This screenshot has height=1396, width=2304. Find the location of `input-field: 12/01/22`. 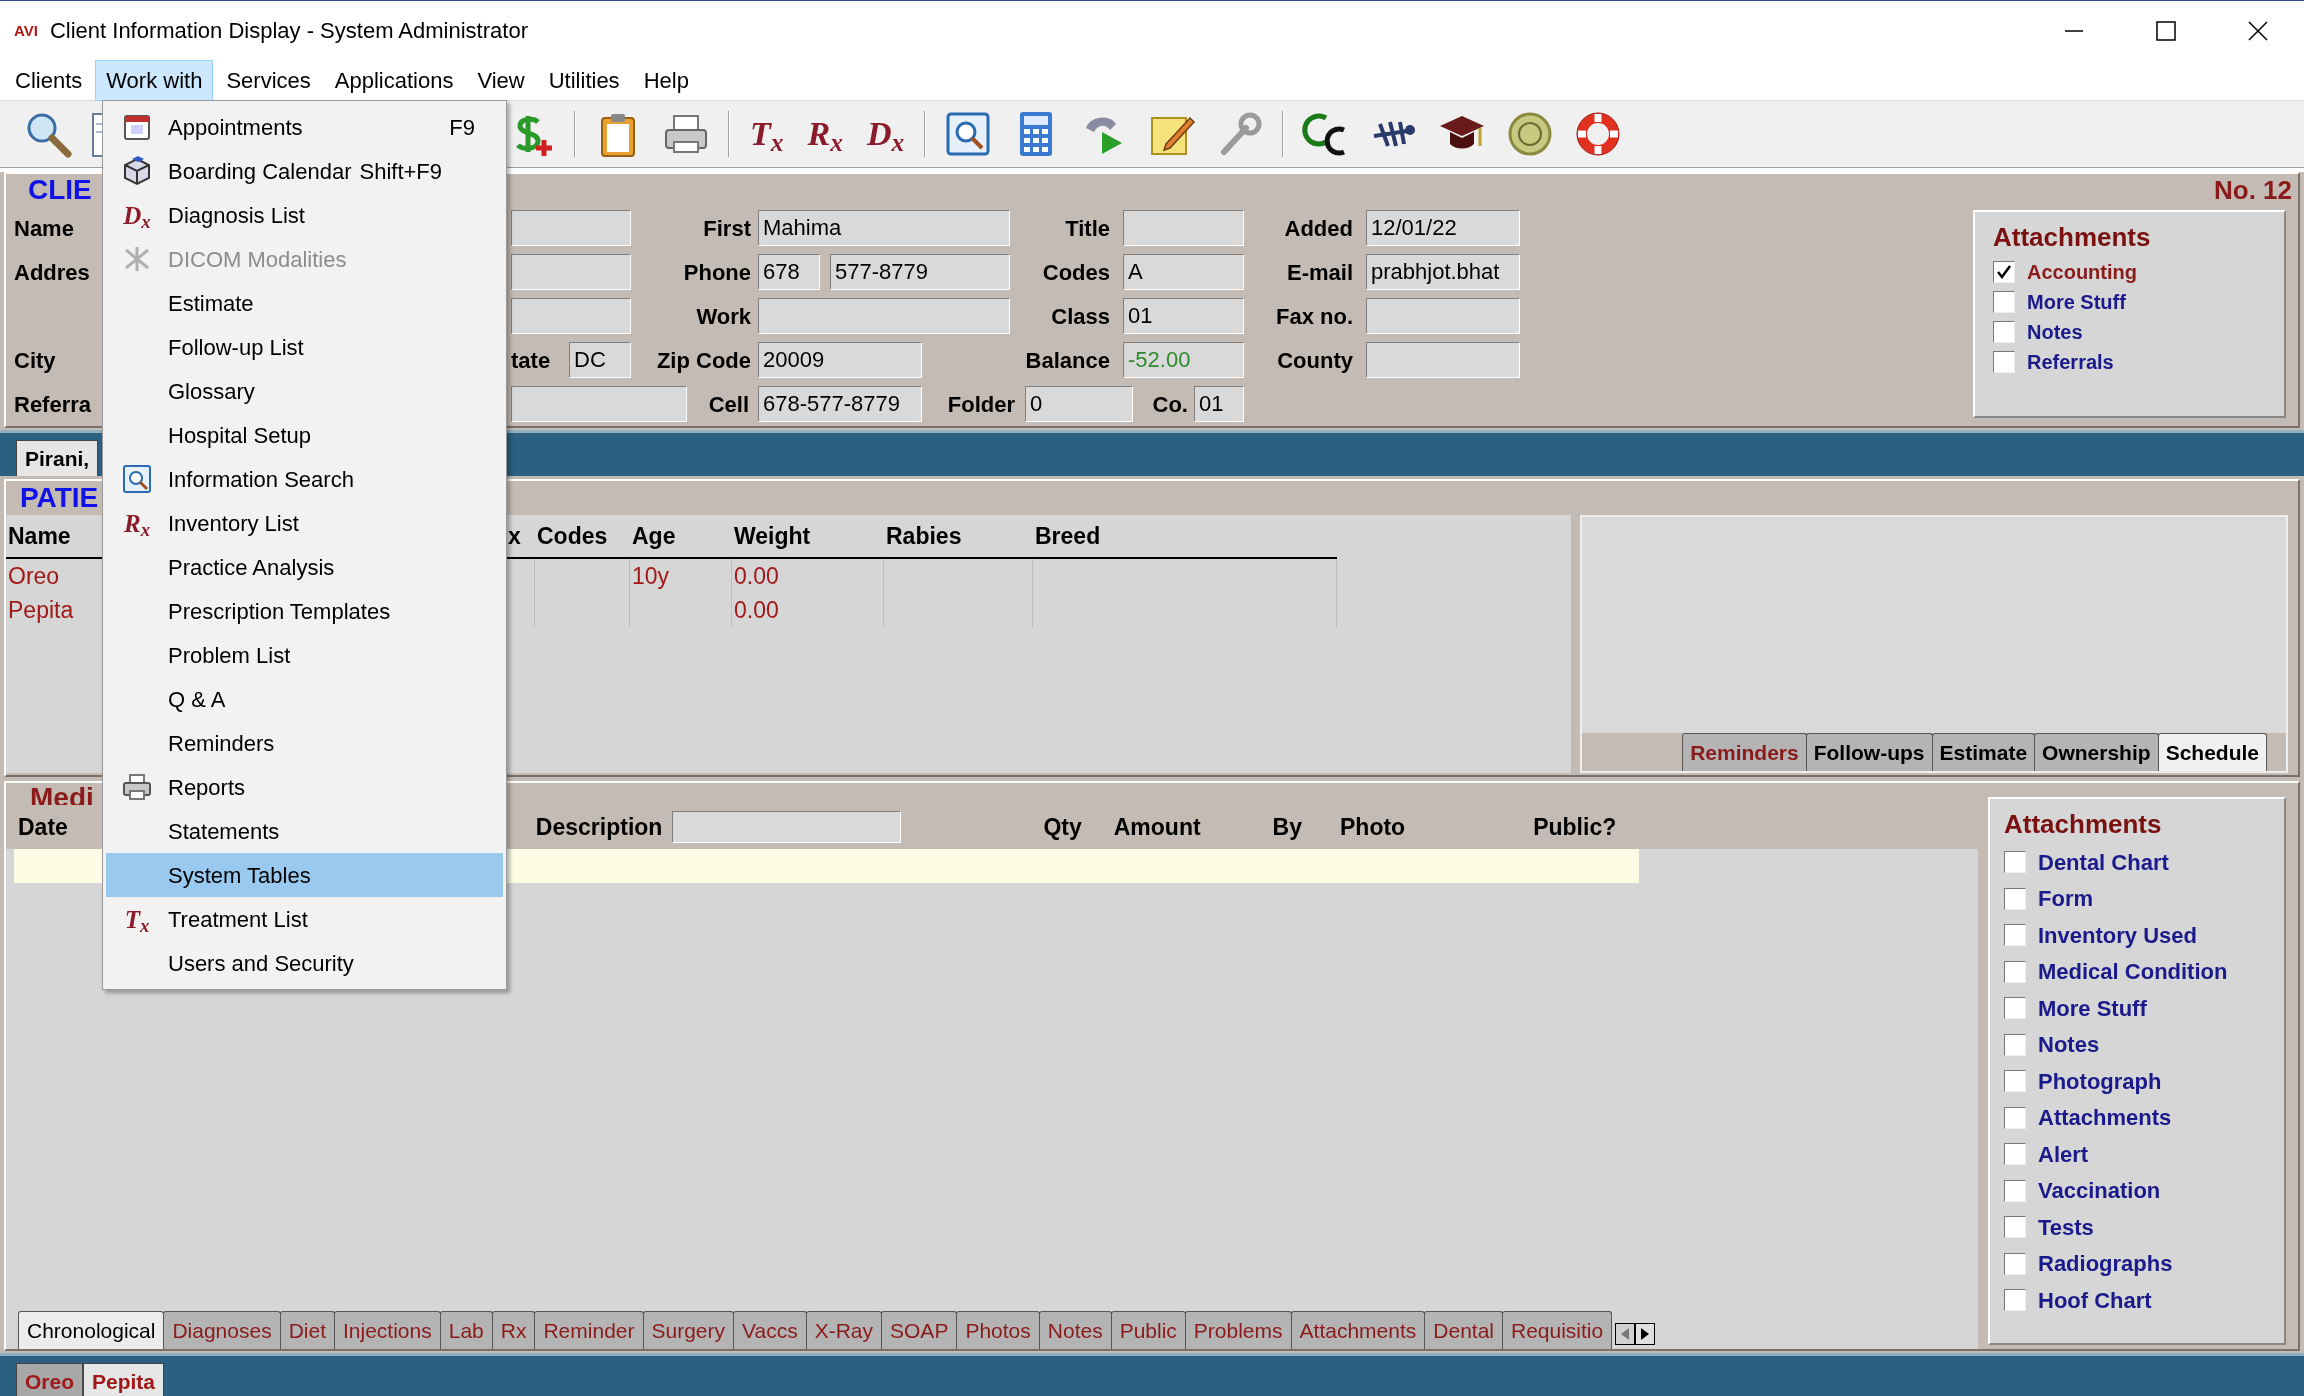

input-field: 12/01/22 is located at coordinates (1443, 228).